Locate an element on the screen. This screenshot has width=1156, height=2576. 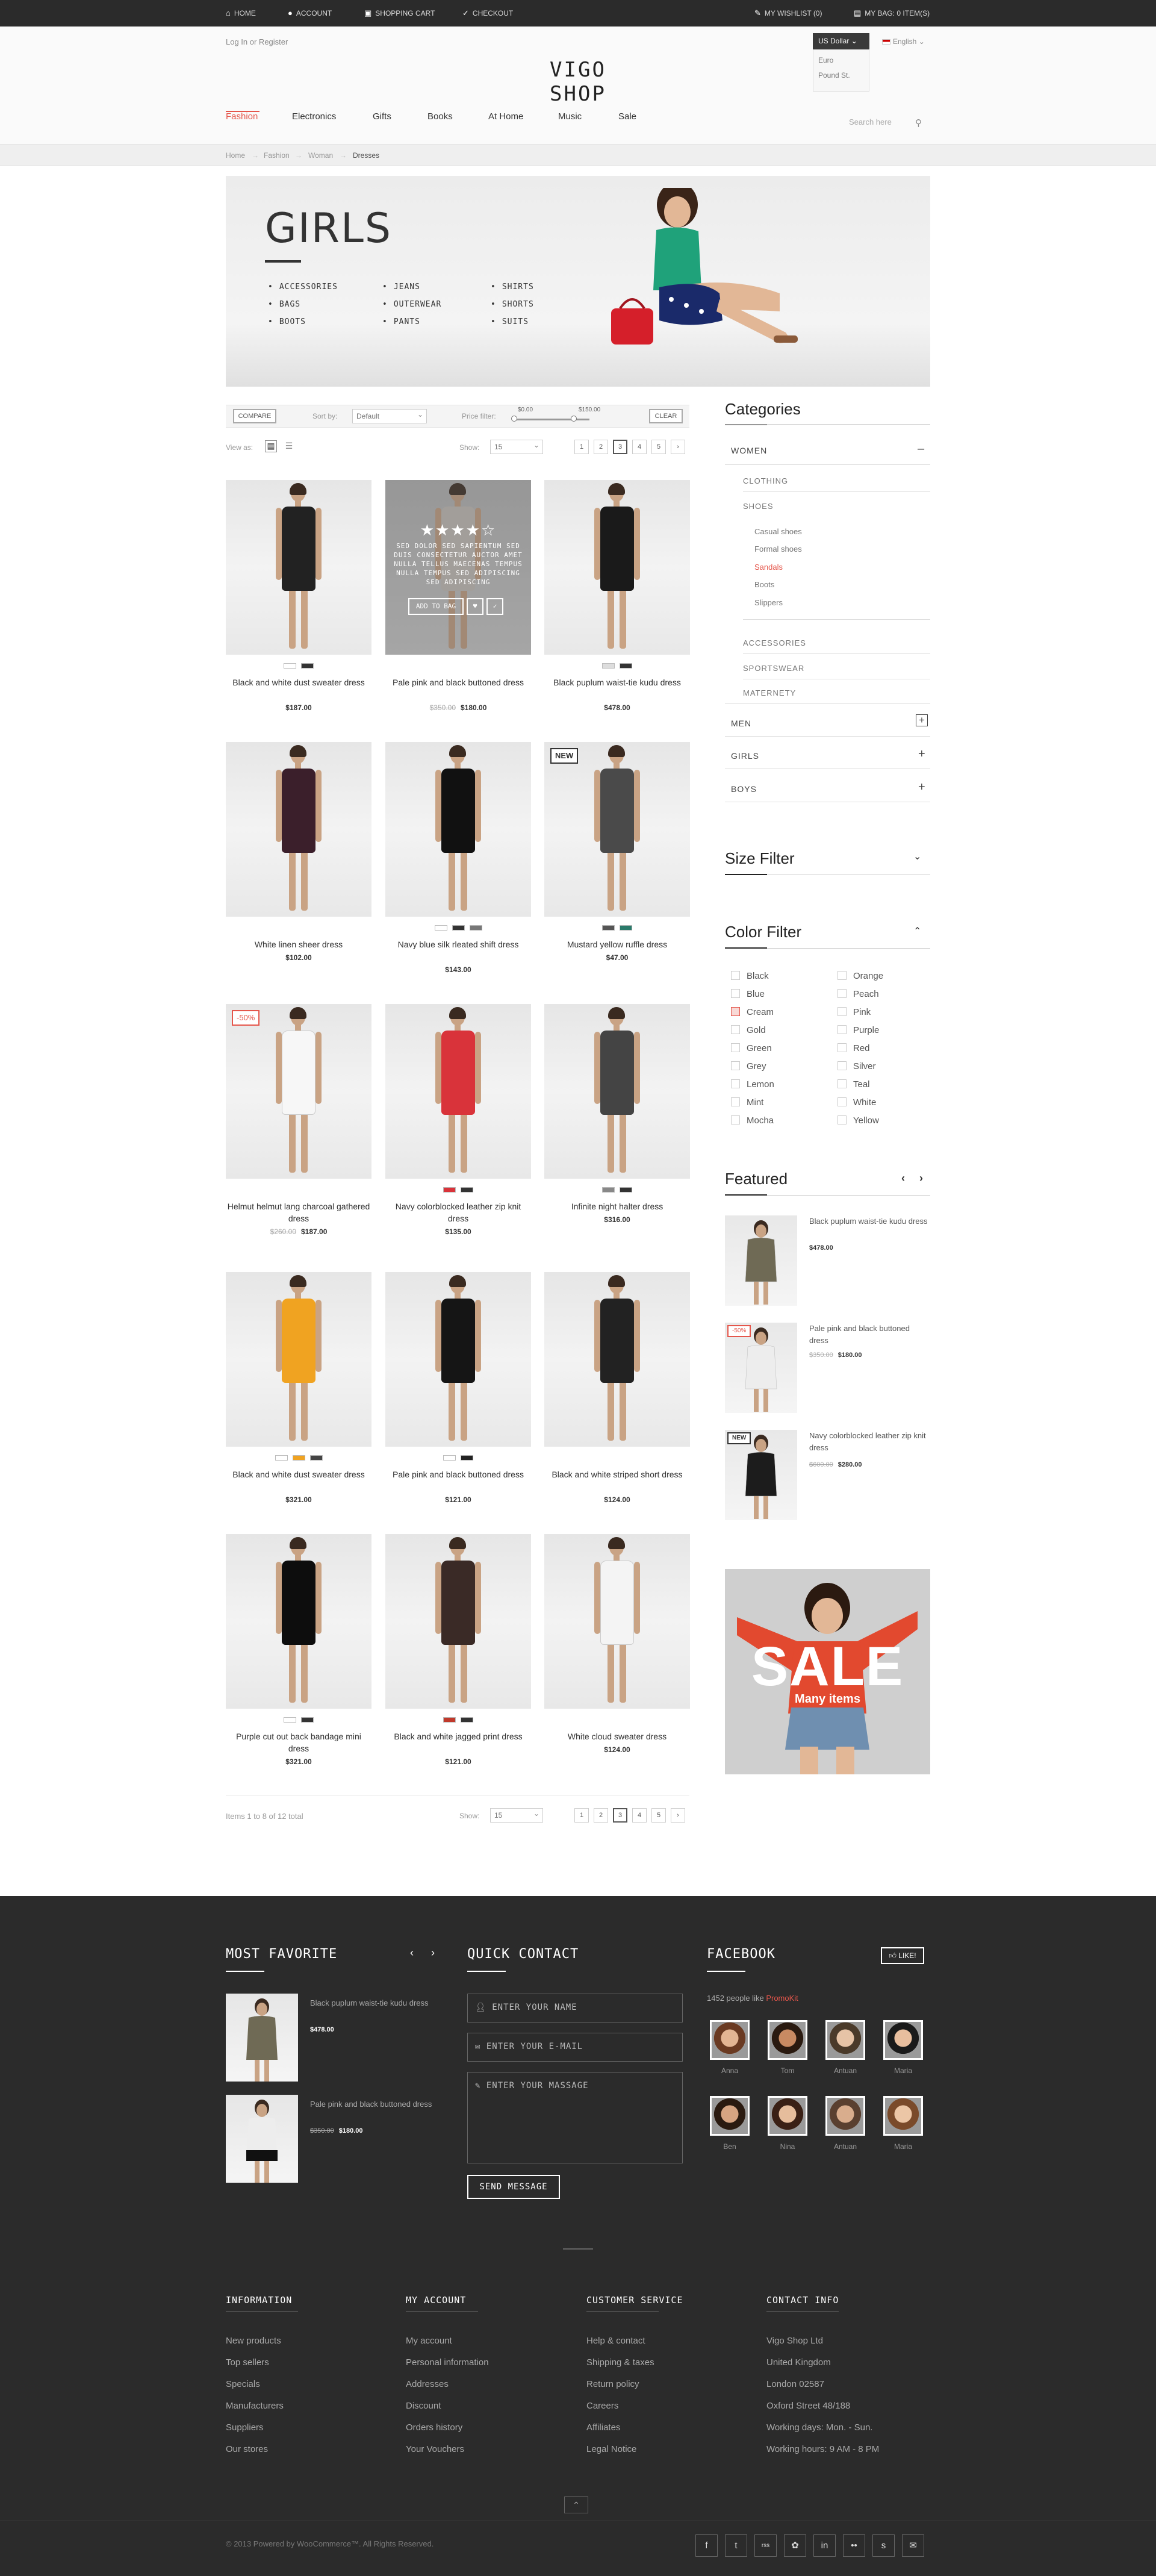
page-button: 1 is located at coordinates (581, 1815).